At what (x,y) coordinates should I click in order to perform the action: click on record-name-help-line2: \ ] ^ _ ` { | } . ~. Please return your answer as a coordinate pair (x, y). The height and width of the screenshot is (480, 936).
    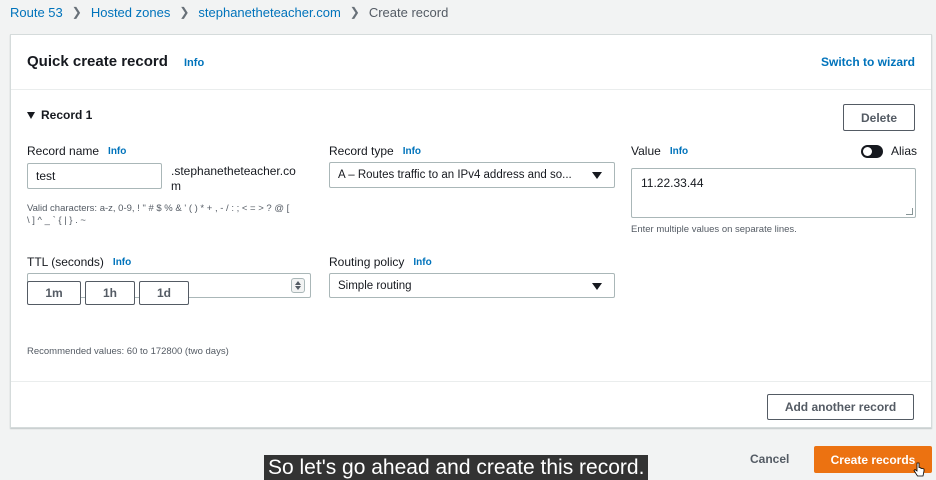
    Looking at the image, I should click on (56, 220).